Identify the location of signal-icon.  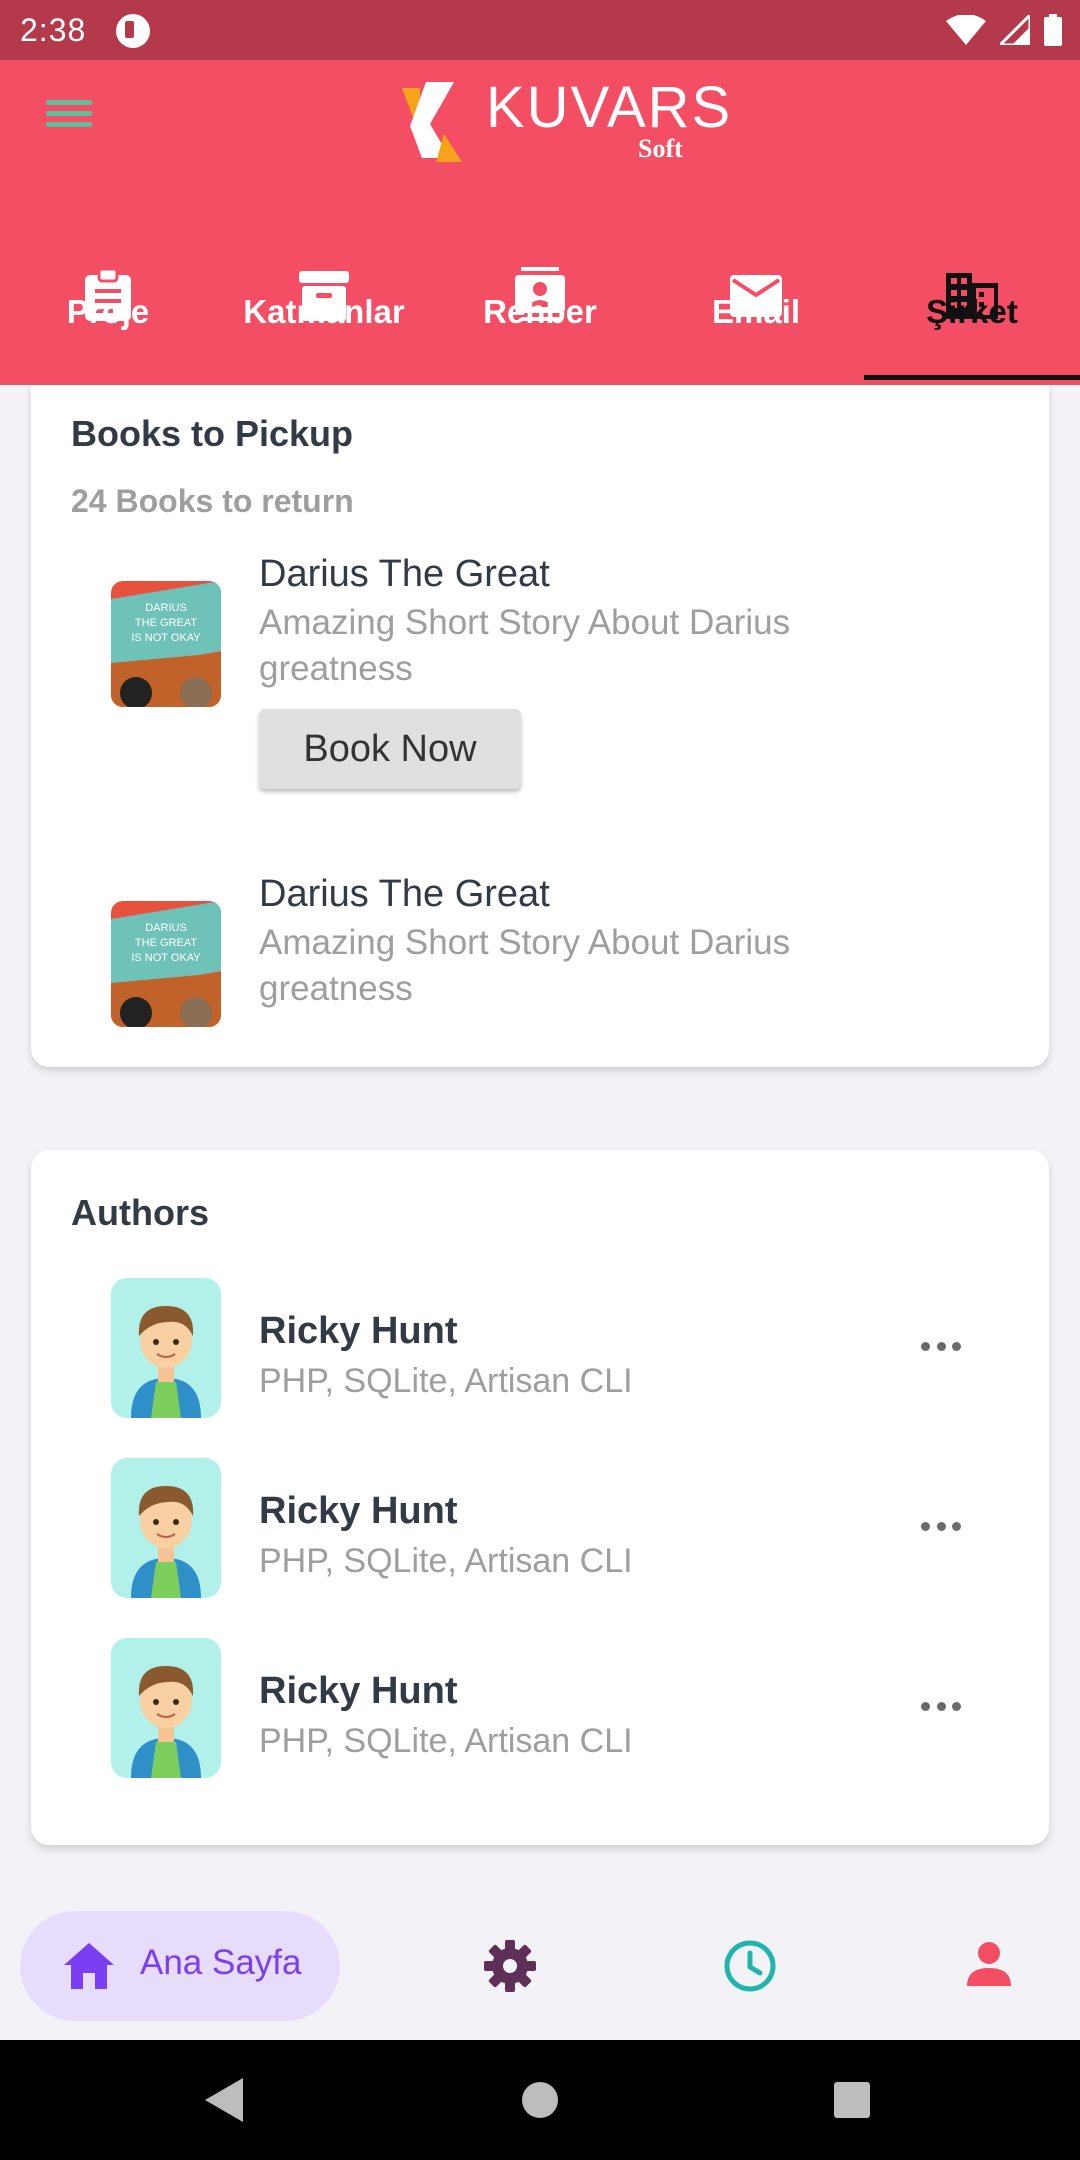
(1015, 30).